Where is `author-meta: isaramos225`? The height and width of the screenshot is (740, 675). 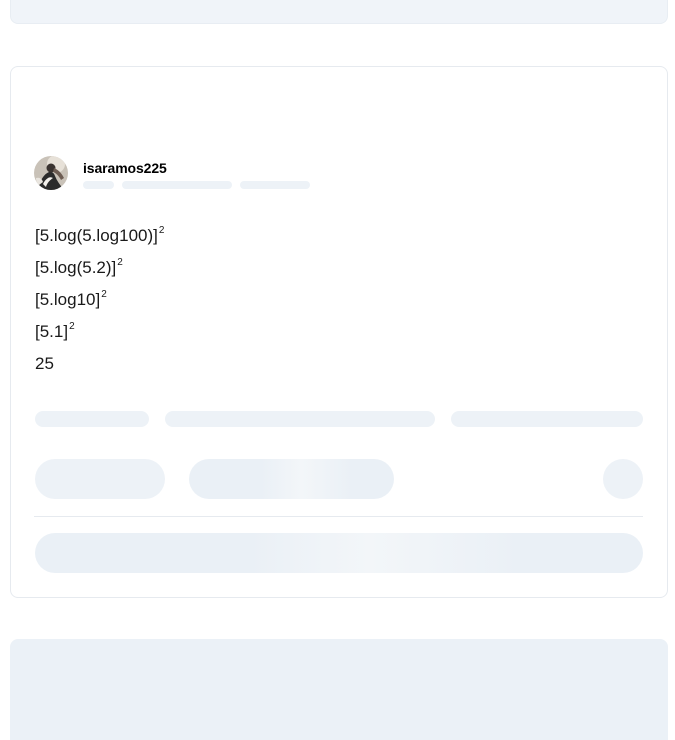
author-meta: isaramos225 is located at coordinates (196, 172).